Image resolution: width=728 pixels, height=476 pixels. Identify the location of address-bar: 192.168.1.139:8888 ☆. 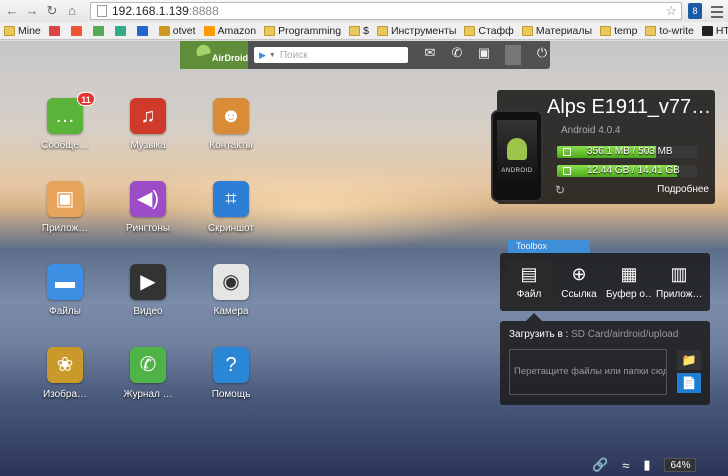
(386, 11).